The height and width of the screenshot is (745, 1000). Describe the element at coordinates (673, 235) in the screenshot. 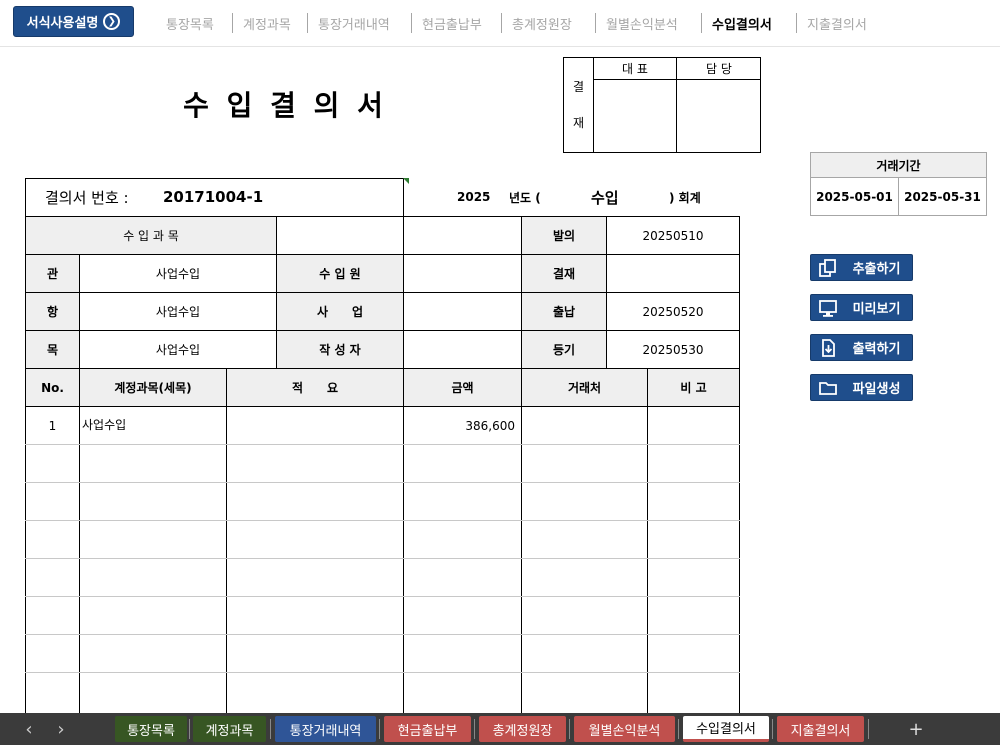

I see `date-value-proposal: 20250510` at that location.